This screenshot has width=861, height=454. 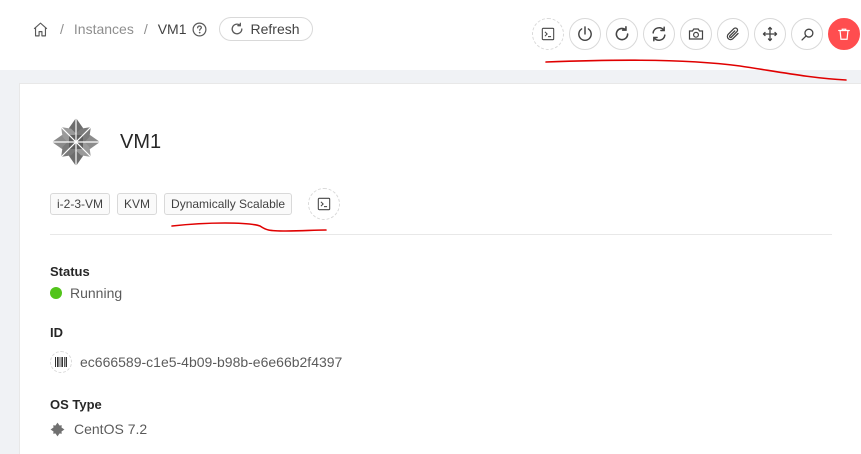 I want to click on reload-icon, so click(x=237, y=29).